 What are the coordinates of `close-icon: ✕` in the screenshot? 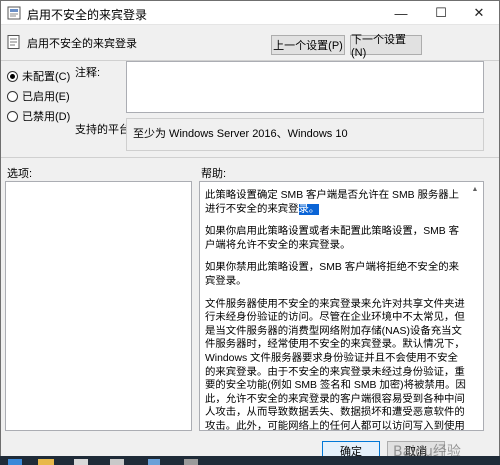 It's located at (479, 12).